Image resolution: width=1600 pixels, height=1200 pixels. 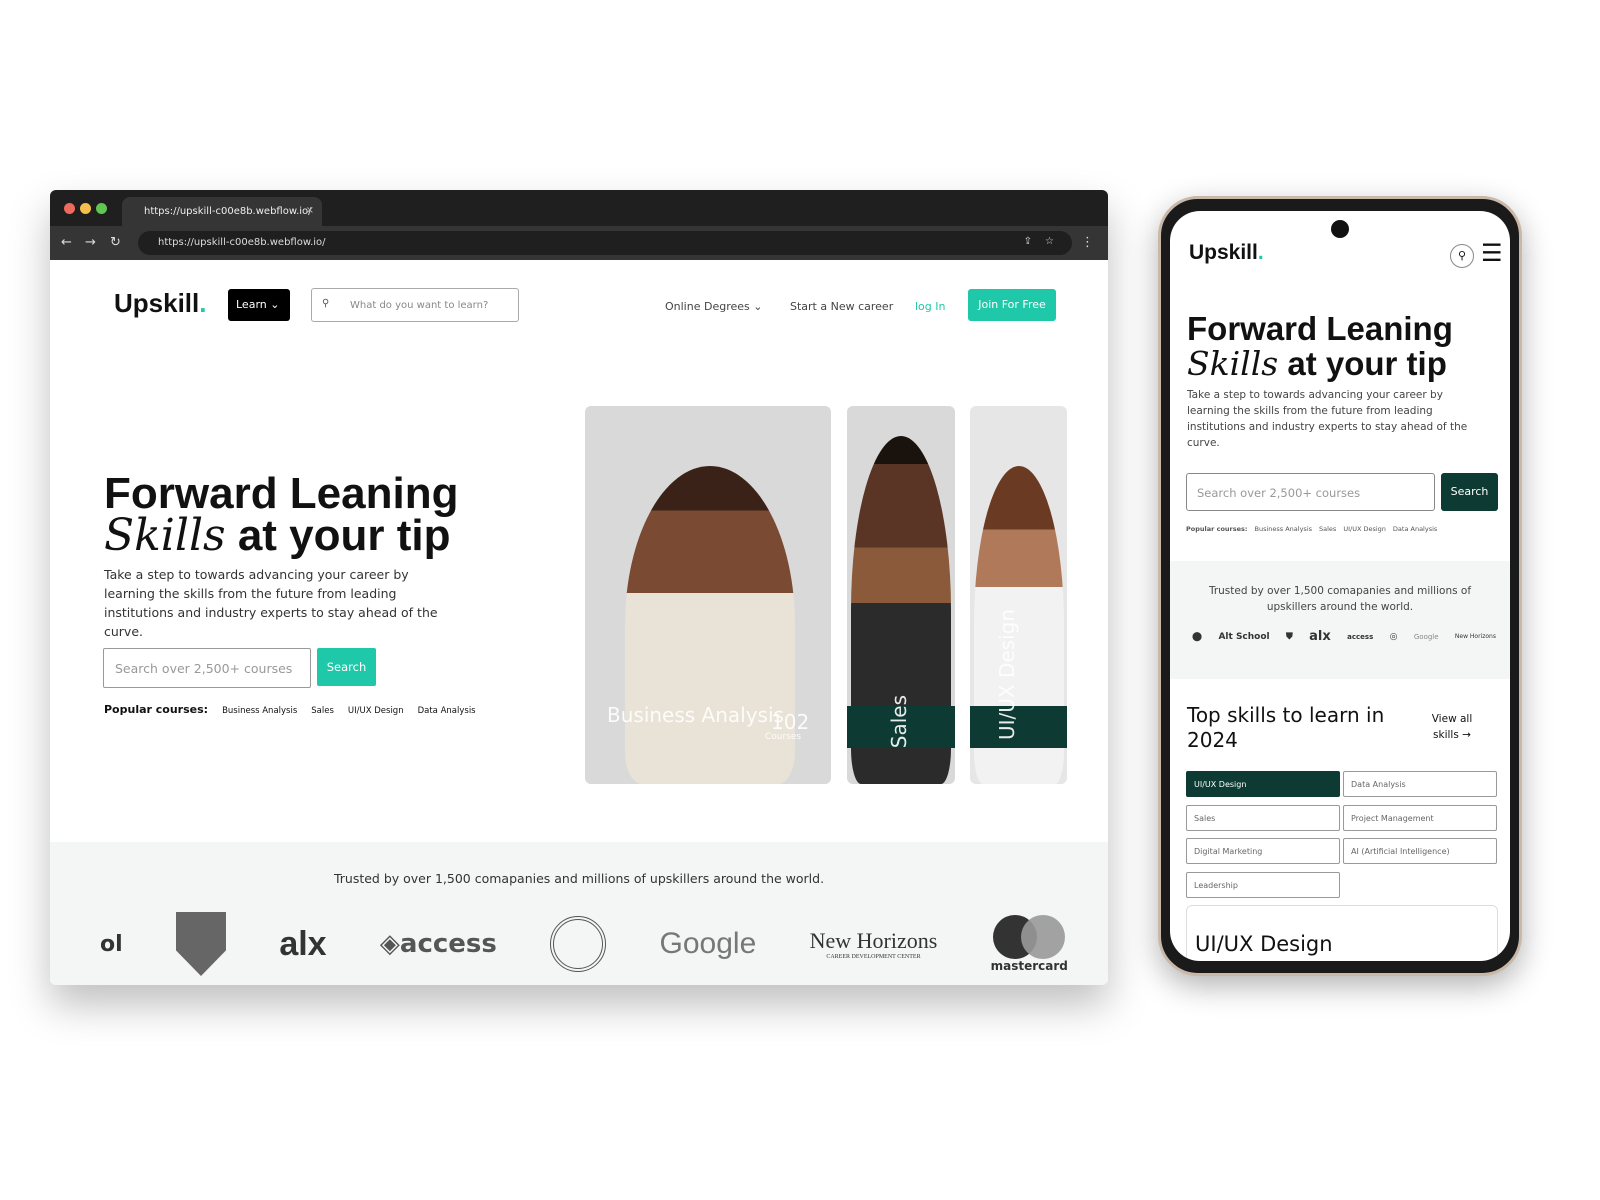 I want to click on mobile-search-button: Search, so click(x=1469, y=492).